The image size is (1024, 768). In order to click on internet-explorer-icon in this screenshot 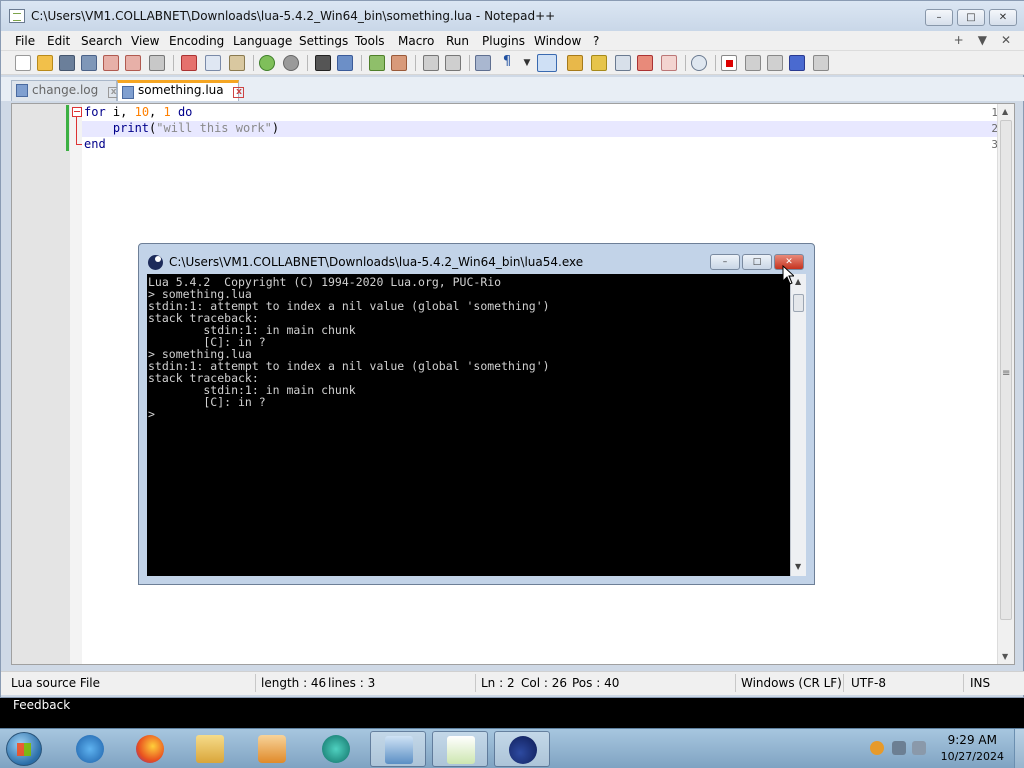, I will do `click(90, 749)`.